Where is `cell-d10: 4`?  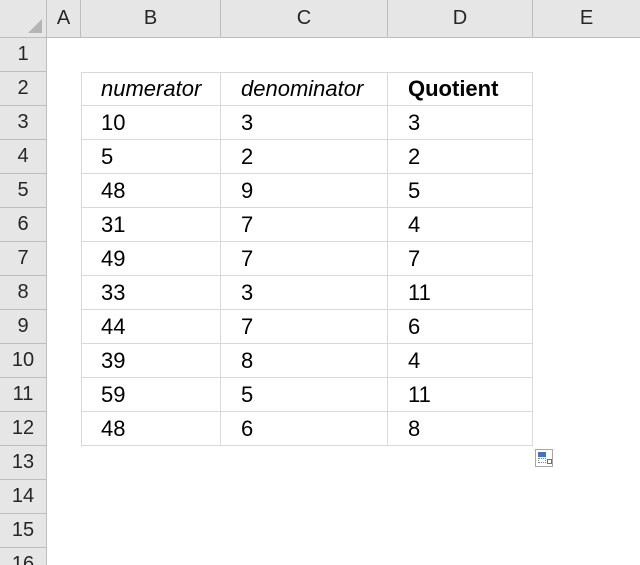 cell-d10: 4 is located at coordinates (460, 361).